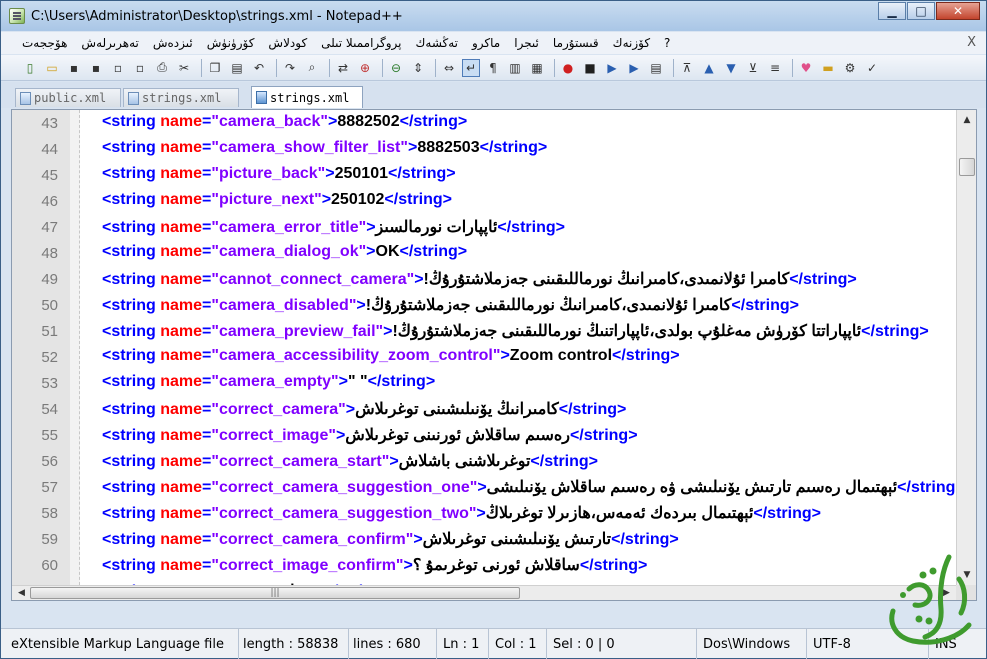 This screenshot has height=659, width=987. Describe the element at coordinates (162, 68) in the screenshot. I see `print-icon: ⎙` at that location.